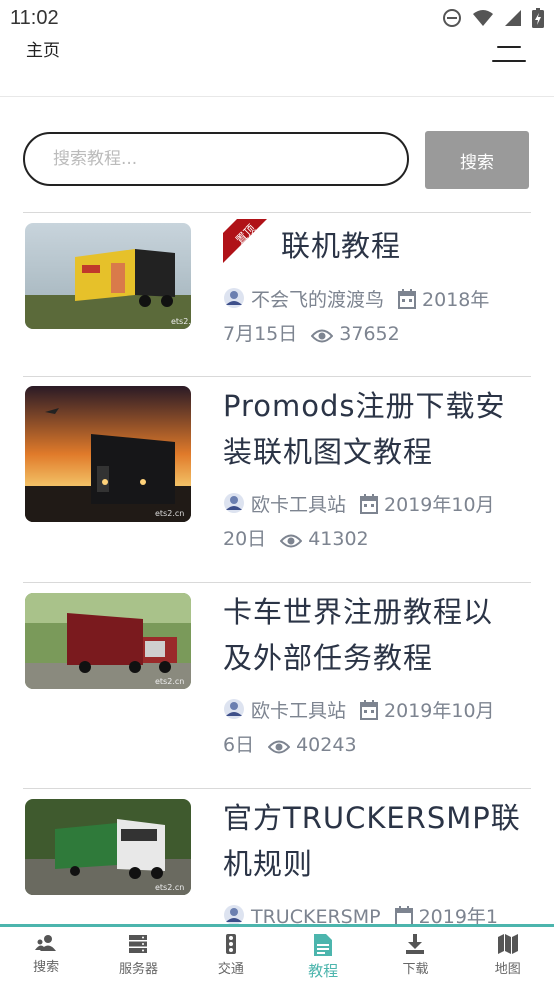  I want to click on search-button: 搜索, so click(477, 160).